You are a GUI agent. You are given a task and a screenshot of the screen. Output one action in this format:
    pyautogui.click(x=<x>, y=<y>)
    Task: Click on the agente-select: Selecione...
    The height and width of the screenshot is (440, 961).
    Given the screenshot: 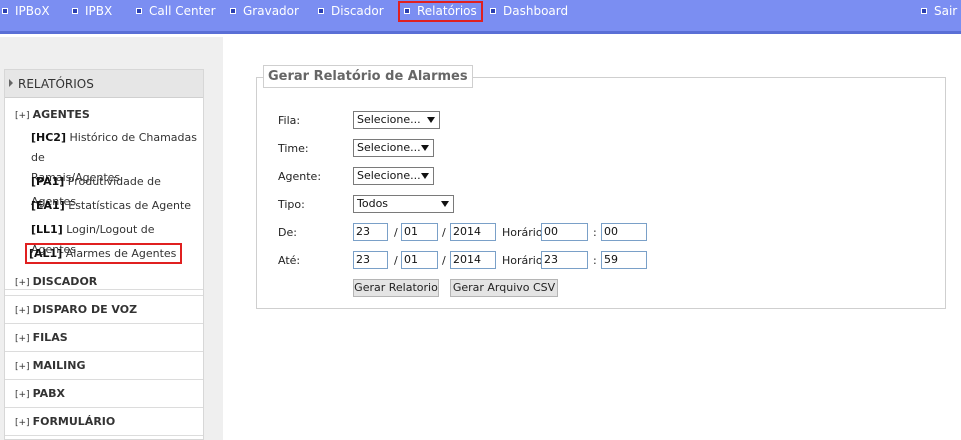 What is the action you would take?
    pyautogui.click(x=393, y=176)
    